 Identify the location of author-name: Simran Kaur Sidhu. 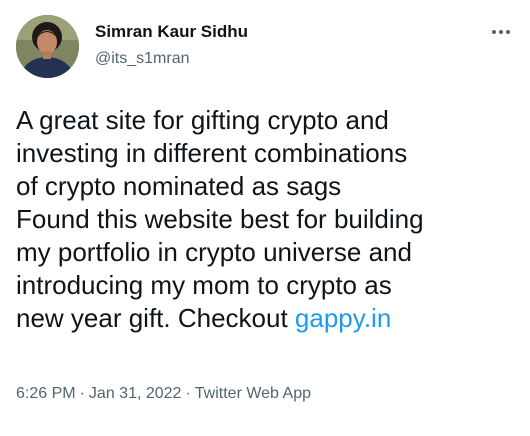
(171, 32).